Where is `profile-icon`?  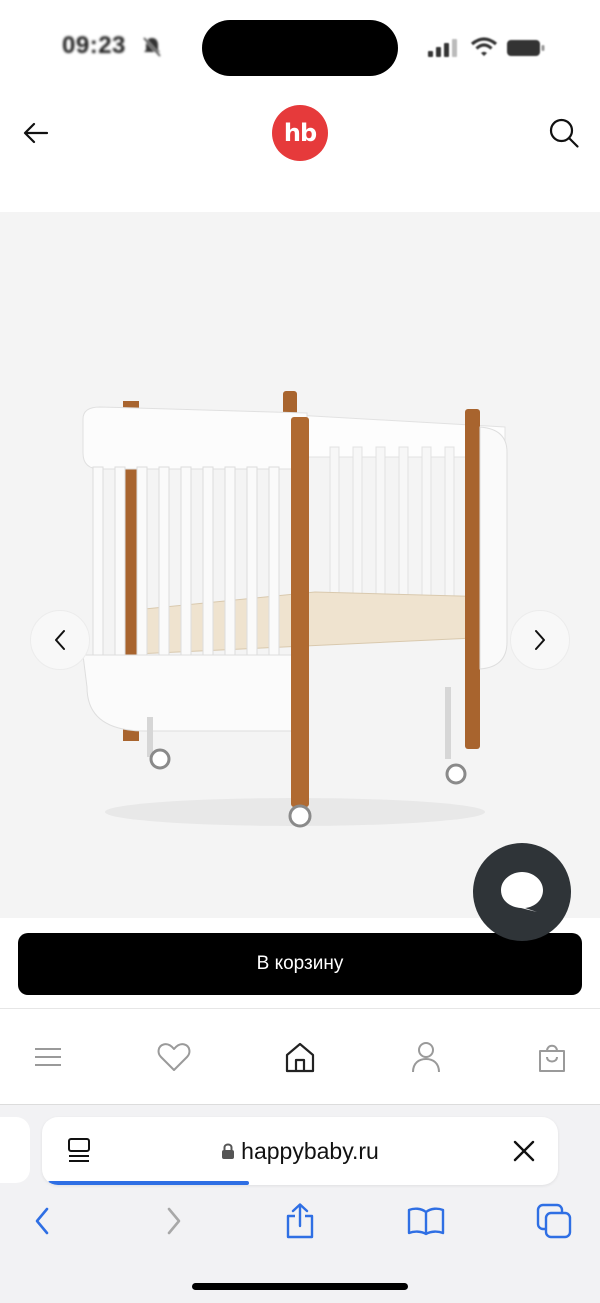
profile-icon is located at coordinates (426, 1057).